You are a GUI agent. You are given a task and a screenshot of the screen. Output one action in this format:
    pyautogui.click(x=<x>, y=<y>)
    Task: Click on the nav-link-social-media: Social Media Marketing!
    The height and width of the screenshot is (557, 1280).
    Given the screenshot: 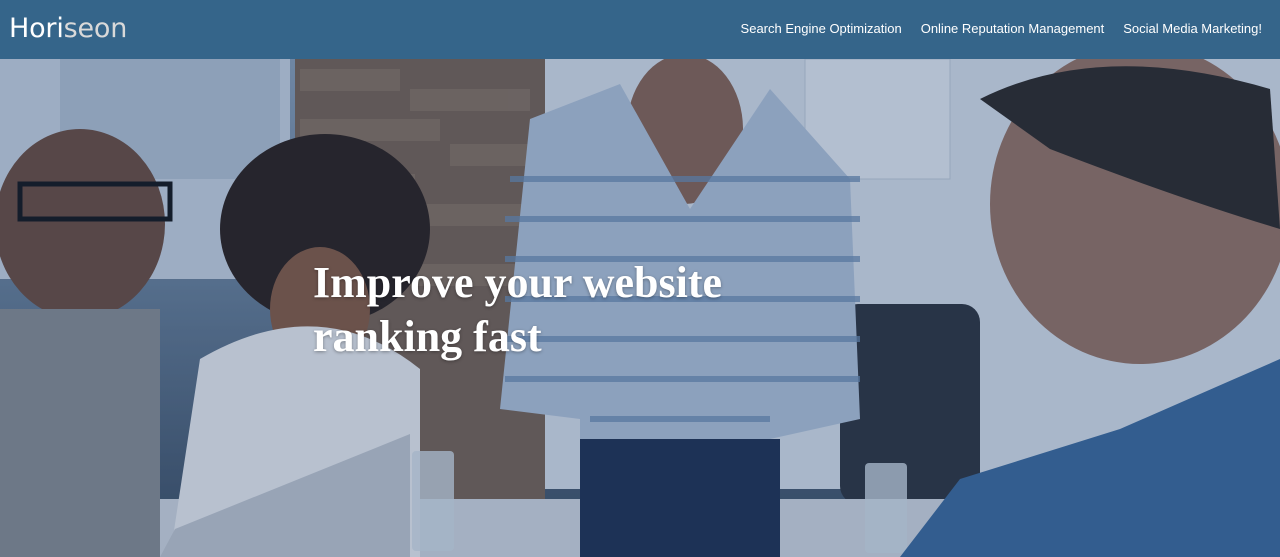 What is the action you would take?
    pyautogui.click(x=1192, y=29)
    